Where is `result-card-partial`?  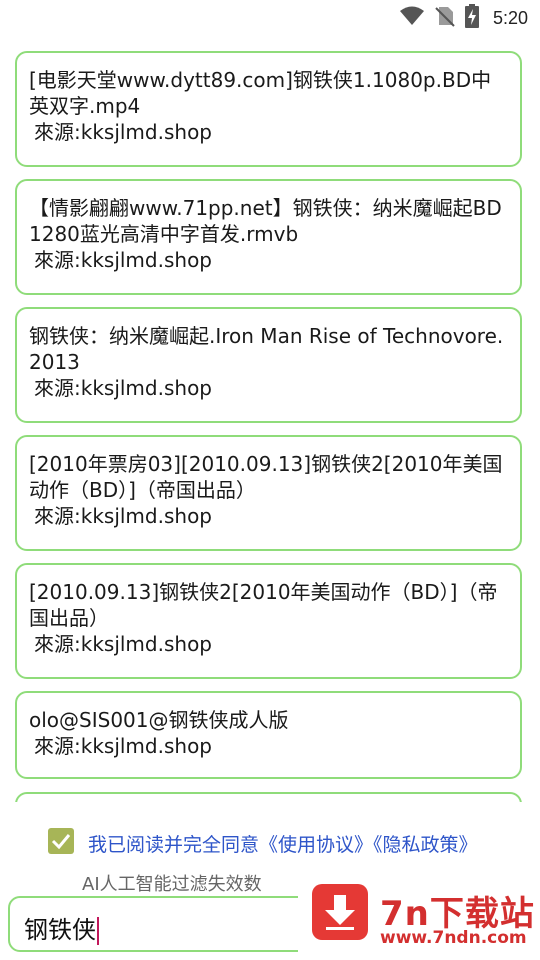 result-card-partial is located at coordinates (268, 797).